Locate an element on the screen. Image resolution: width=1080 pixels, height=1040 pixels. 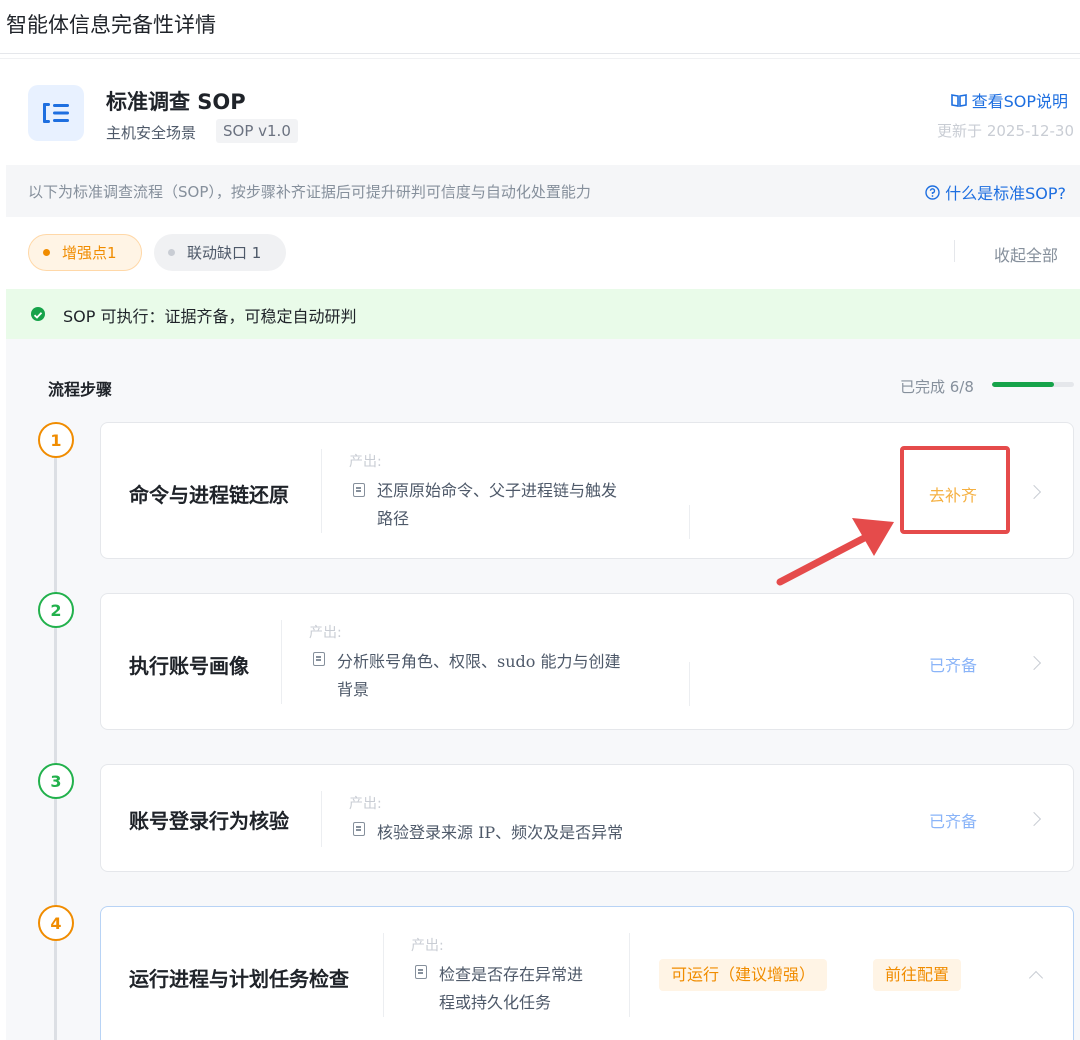
updated-date: 更新于 2025-12-30 is located at coordinates (1005, 131).